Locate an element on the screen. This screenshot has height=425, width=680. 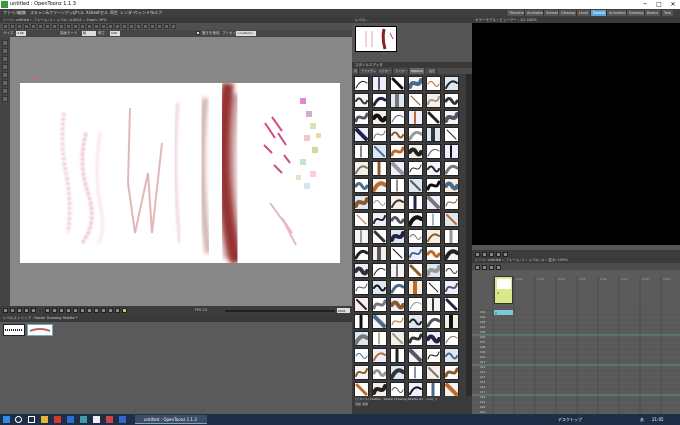
zoom-in-icon is located at coordinates (82, 310).